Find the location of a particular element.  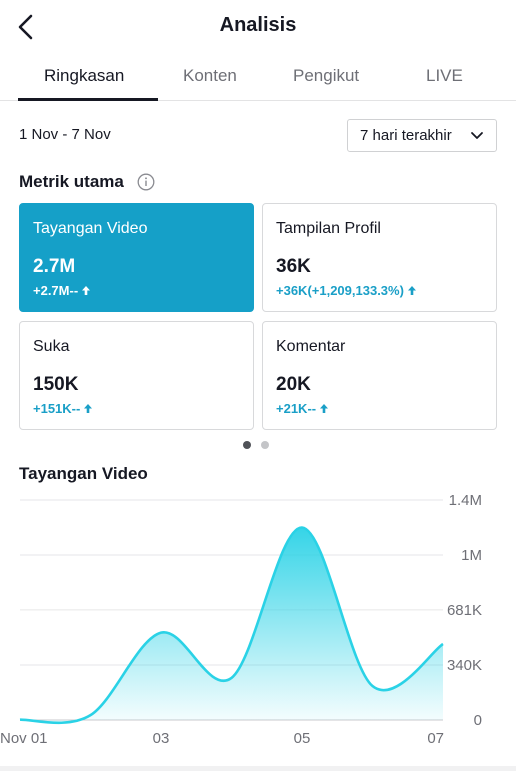

active-tab-indicator is located at coordinates (88, 99).